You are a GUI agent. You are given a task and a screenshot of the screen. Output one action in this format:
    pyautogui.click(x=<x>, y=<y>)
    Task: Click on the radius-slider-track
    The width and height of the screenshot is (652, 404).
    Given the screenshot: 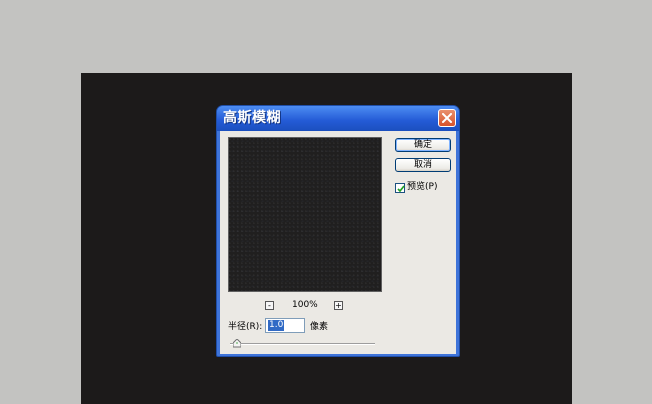 What is the action you would take?
    pyautogui.click(x=302, y=344)
    